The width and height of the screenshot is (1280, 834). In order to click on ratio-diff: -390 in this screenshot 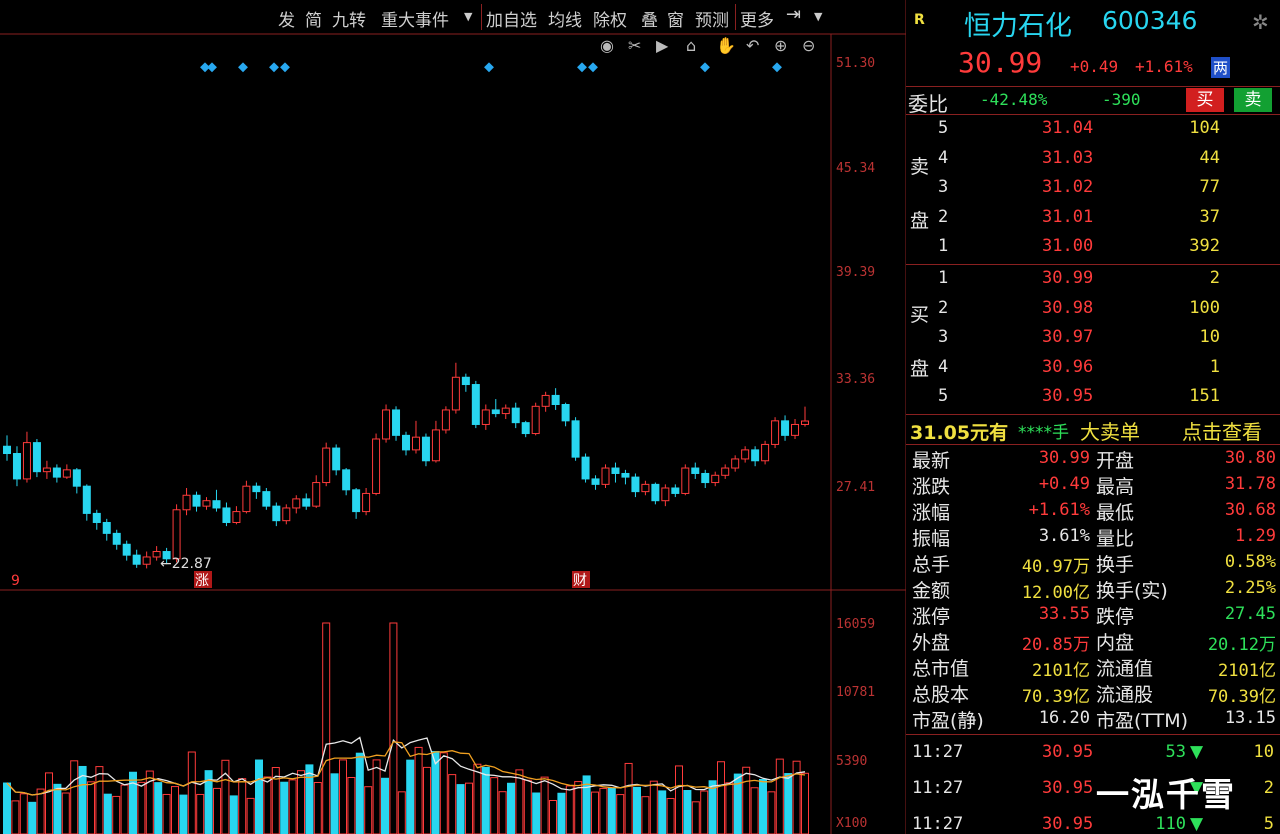, I will do `click(1121, 99)`.